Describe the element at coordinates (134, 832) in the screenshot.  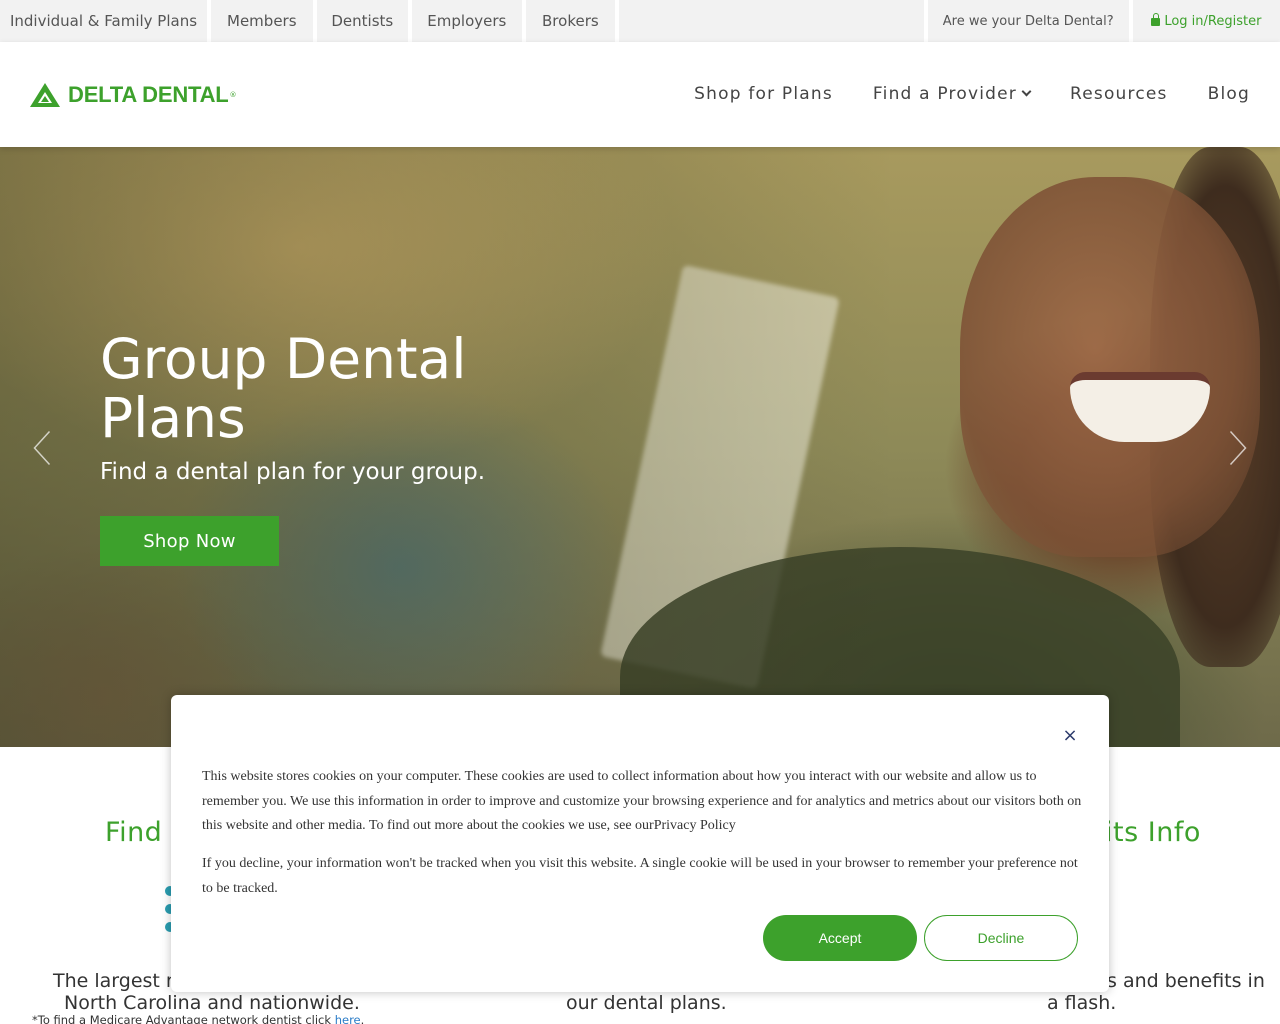
I see `feature-left-heading: Find` at that location.